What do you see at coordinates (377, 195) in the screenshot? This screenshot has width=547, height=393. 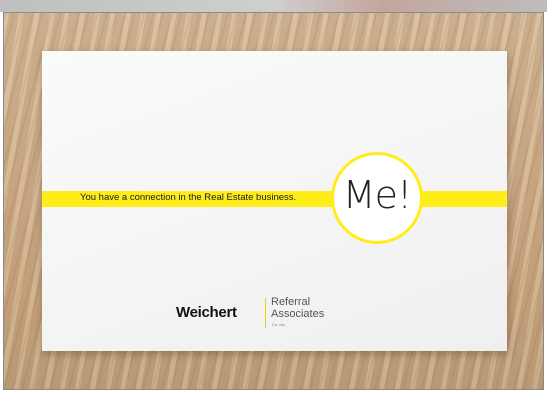 I see `circle-text: Me!` at bounding box center [377, 195].